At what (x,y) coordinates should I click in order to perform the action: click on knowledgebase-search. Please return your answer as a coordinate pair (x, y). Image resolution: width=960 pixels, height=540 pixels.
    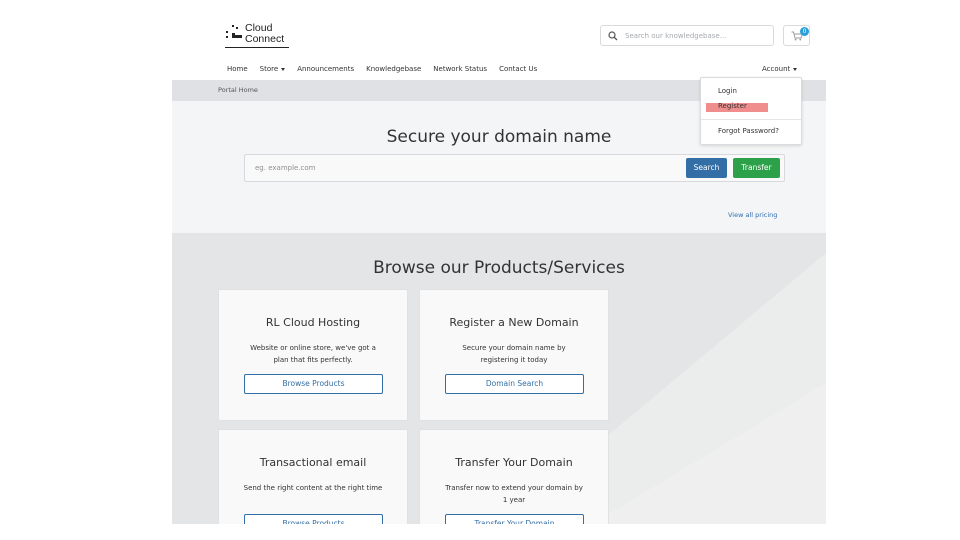
    Looking at the image, I should click on (687, 35).